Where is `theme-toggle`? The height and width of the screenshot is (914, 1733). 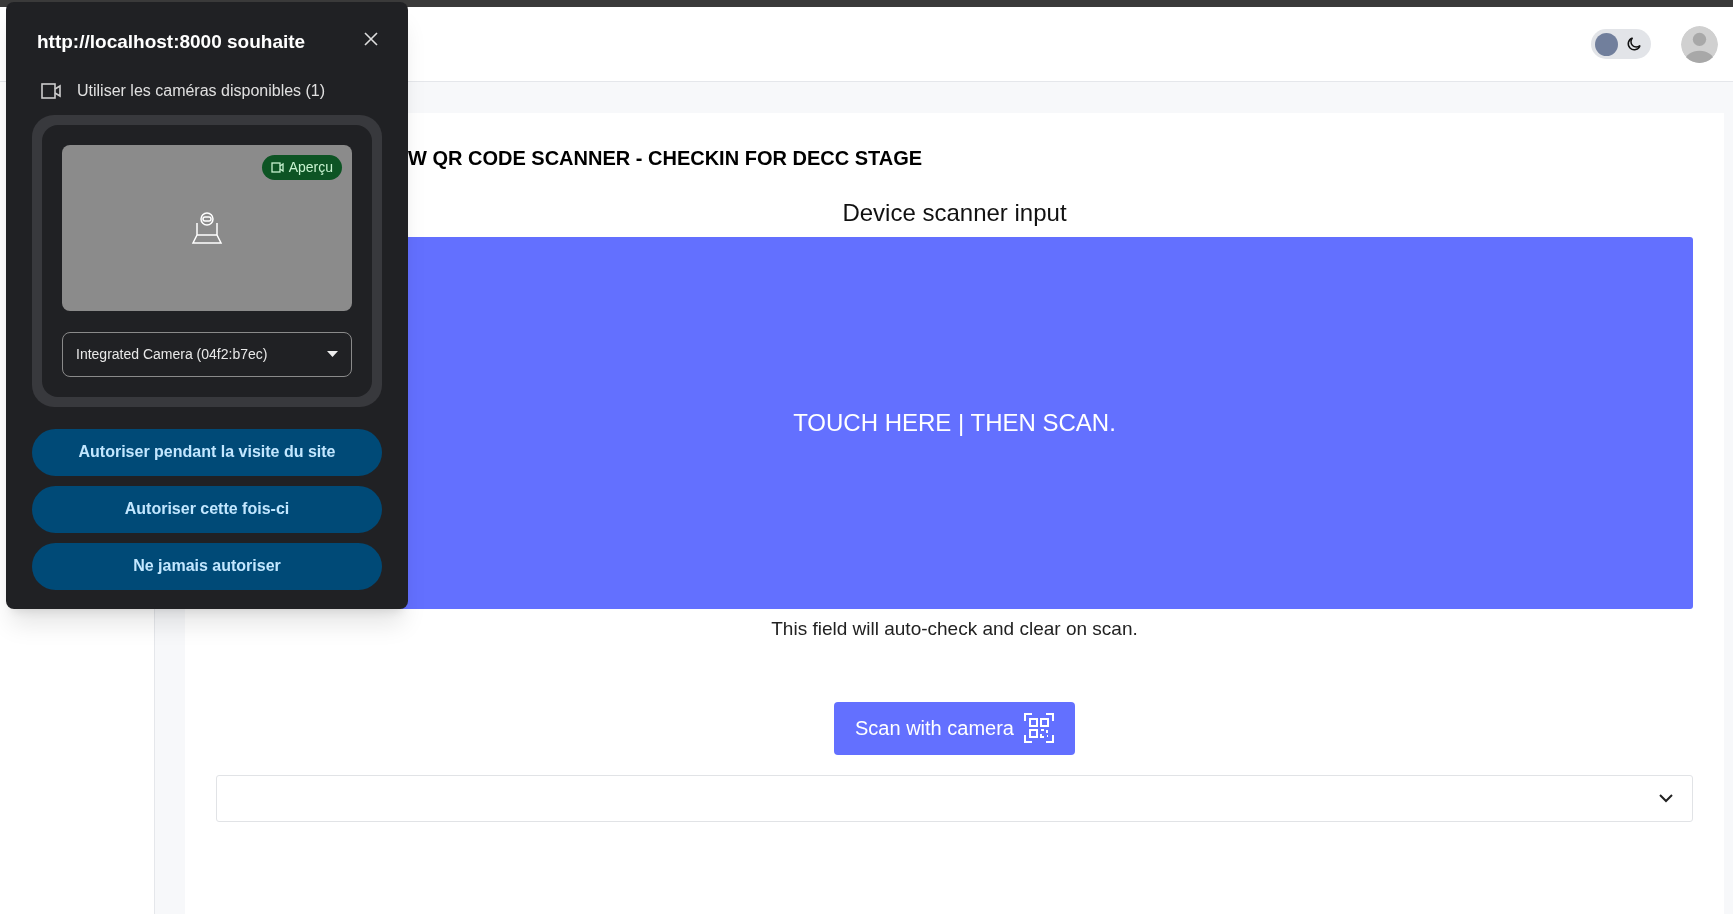
theme-toggle is located at coordinates (1621, 44).